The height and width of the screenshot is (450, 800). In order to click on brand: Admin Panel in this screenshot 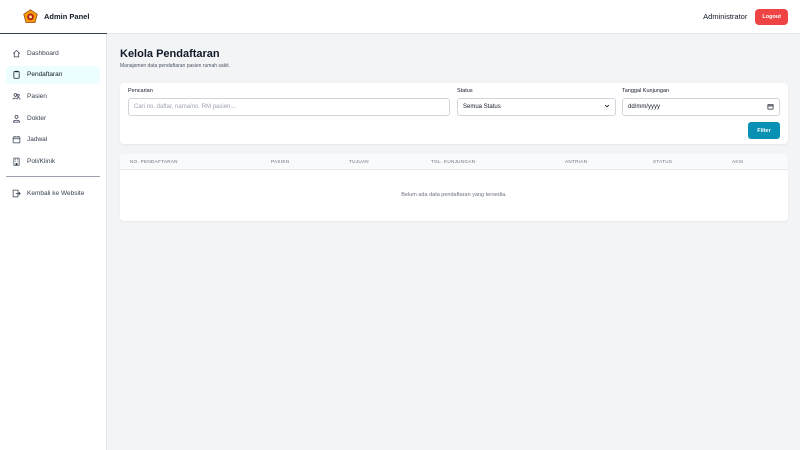, I will do `click(53, 17)`.